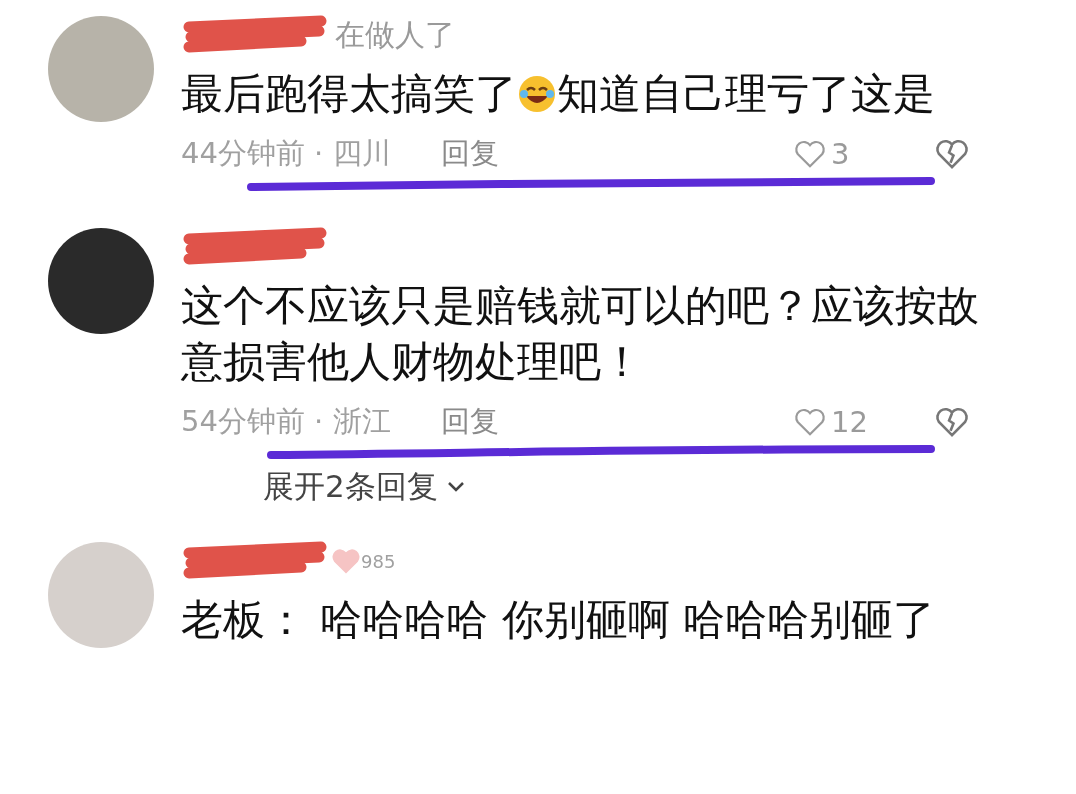 The height and width of the screenshot is (794, 1076). I want to click on comment-time-location: 54分钟前 · 浙江, so click(286, 421).